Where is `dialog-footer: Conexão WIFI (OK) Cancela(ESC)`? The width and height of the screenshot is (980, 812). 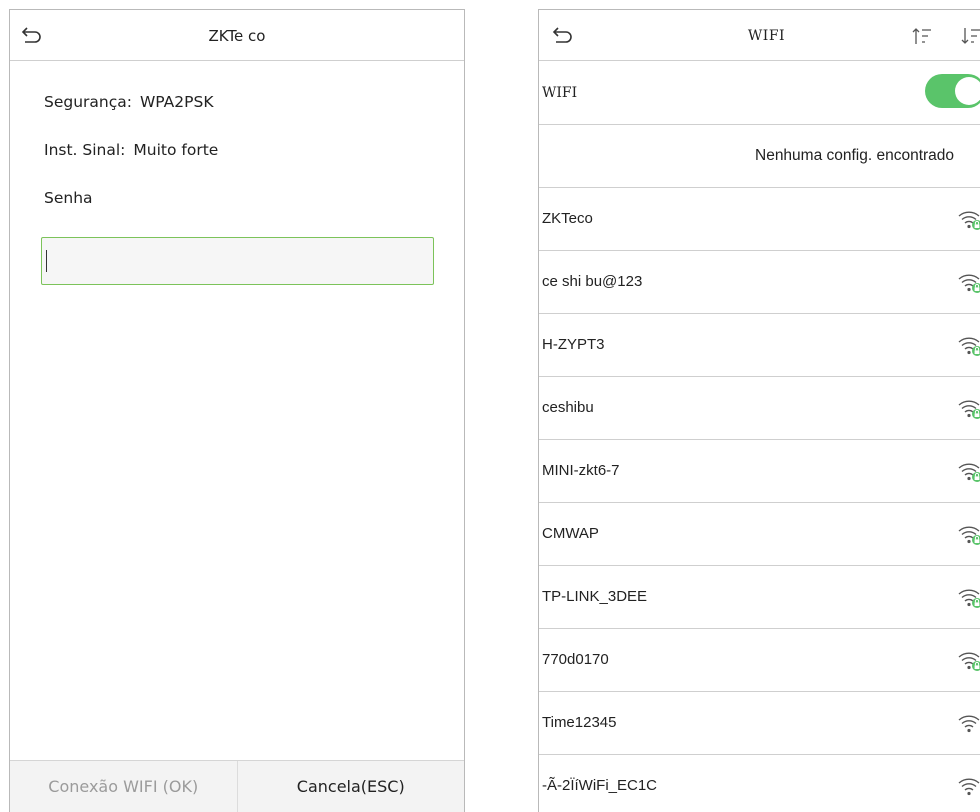 dialog-footer: Conexão WIFI (OK) Cancela(ESC) is located at coordinates (237, 786).